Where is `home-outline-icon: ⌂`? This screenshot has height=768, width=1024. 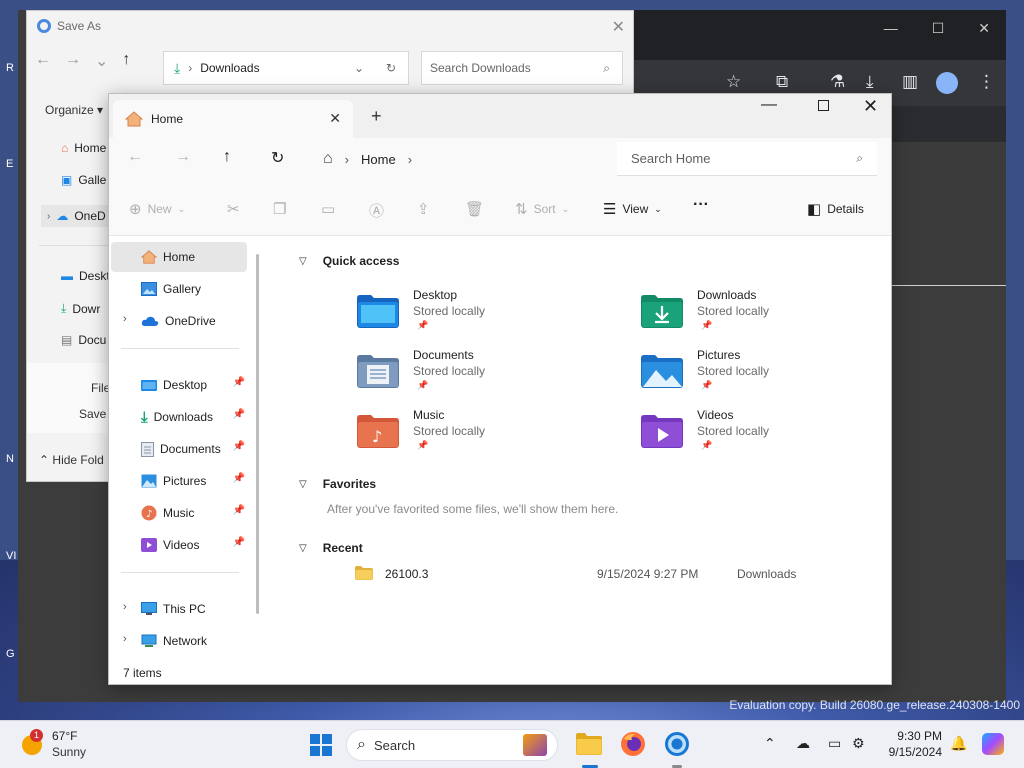
home-outline-icon: ⌂ is located at coordinates (328, 159).